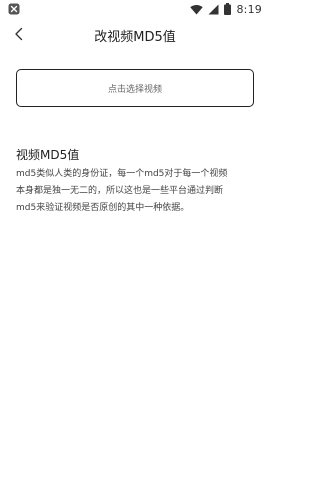 The width and height of the screenshot is (320, 480). I want to click on wifi-icon, so click(197, 9).